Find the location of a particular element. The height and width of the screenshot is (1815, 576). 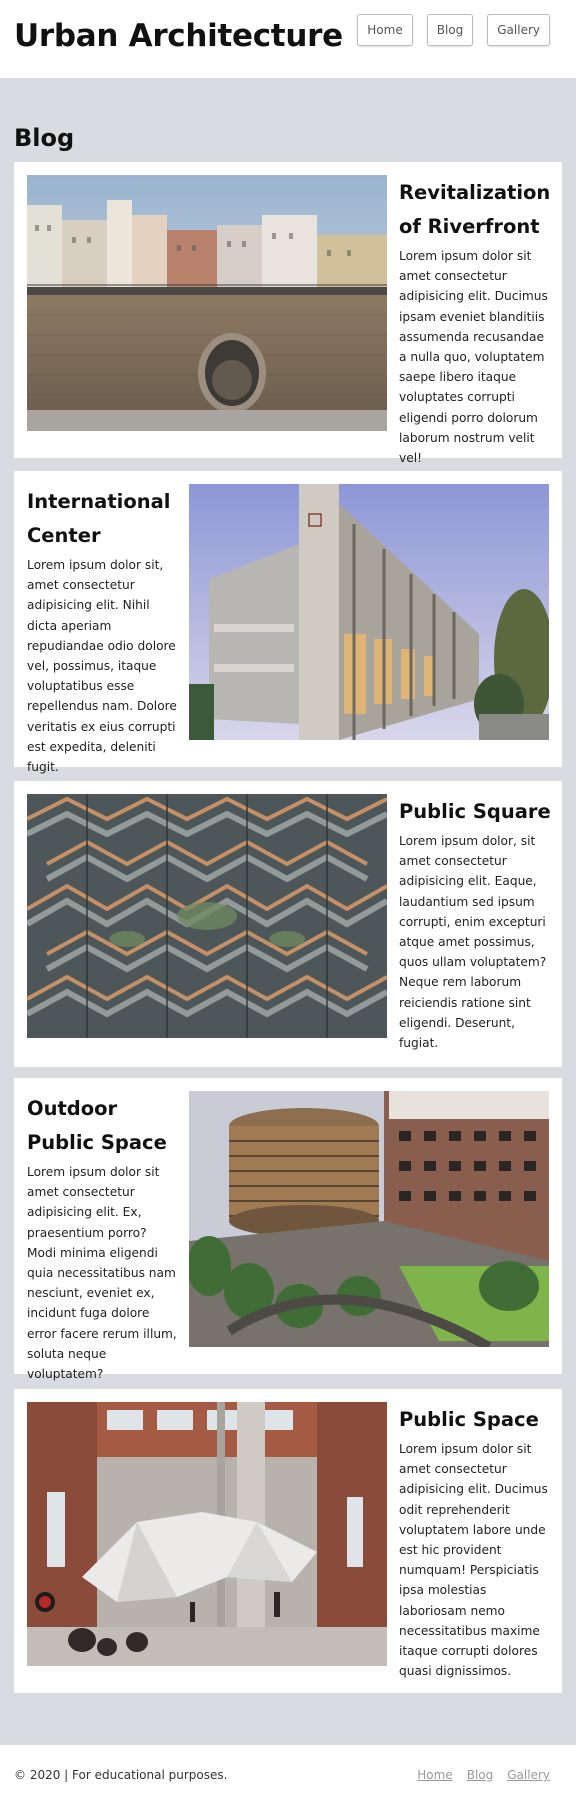

post-image-international-center is located at coordinates (369, 612).